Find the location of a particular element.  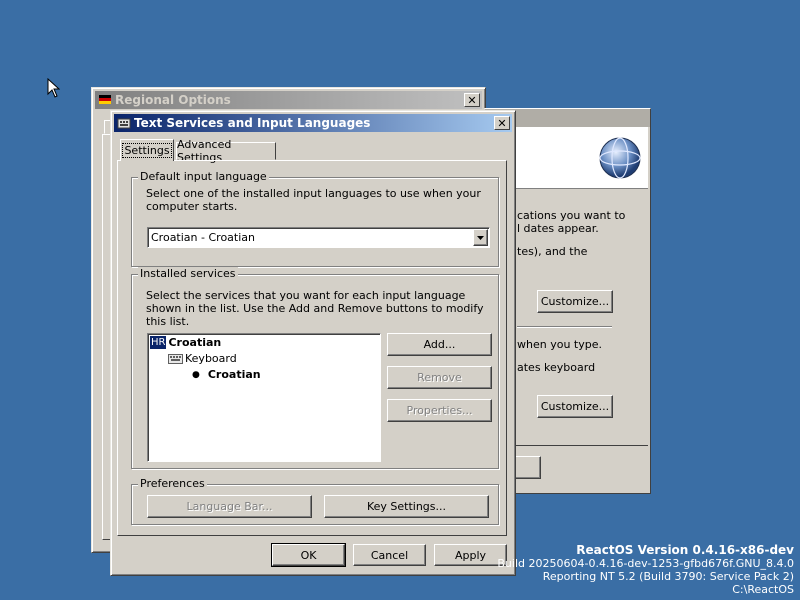

tab-settings: Settings is located at coordinates (147, 150).